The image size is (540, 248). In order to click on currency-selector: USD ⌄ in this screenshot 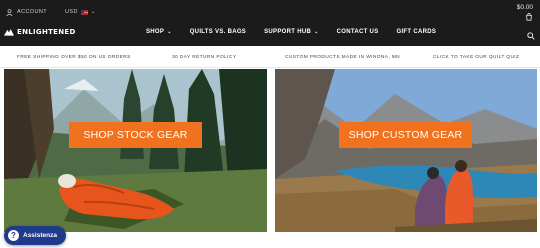, I will do `click(80, 12)`.